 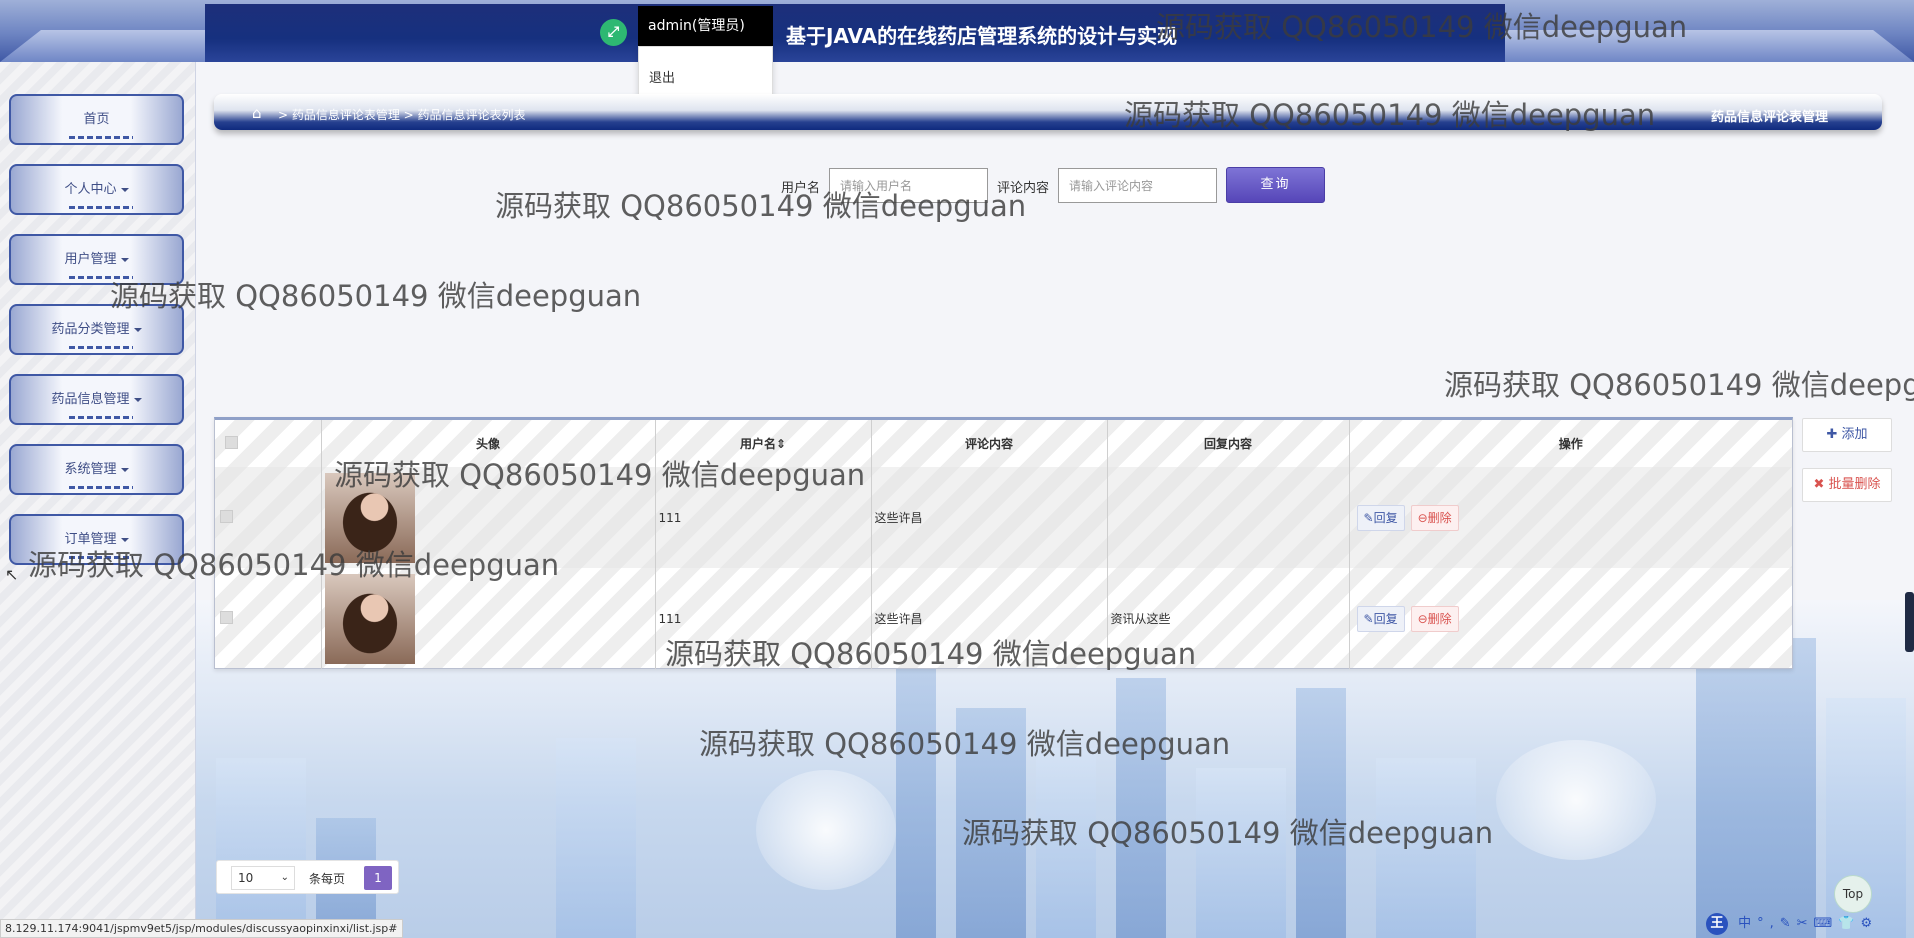 I want to click on sidebar: 首页 个人中心 用户管理 药品分类管理 药品信息管理 系统管理 订单管理, so click(x=98, y=492).